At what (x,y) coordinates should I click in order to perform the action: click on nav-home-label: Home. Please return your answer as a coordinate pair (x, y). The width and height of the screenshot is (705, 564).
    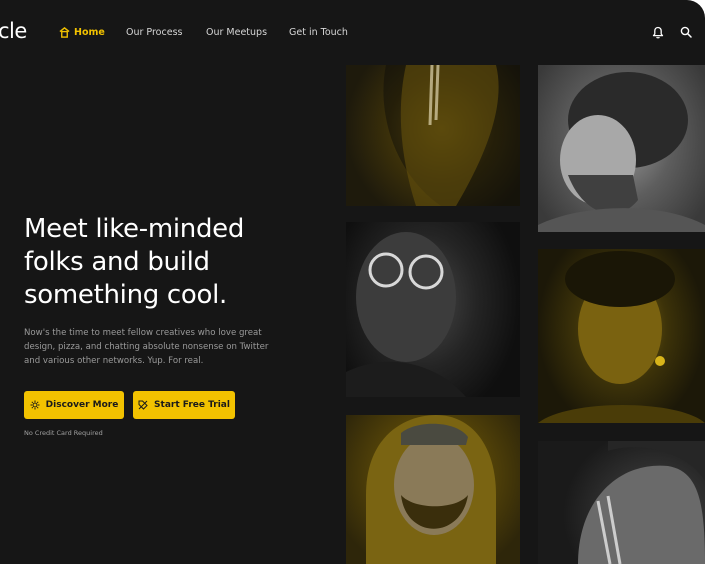
    Looking at the image, I should click on (89, 32).